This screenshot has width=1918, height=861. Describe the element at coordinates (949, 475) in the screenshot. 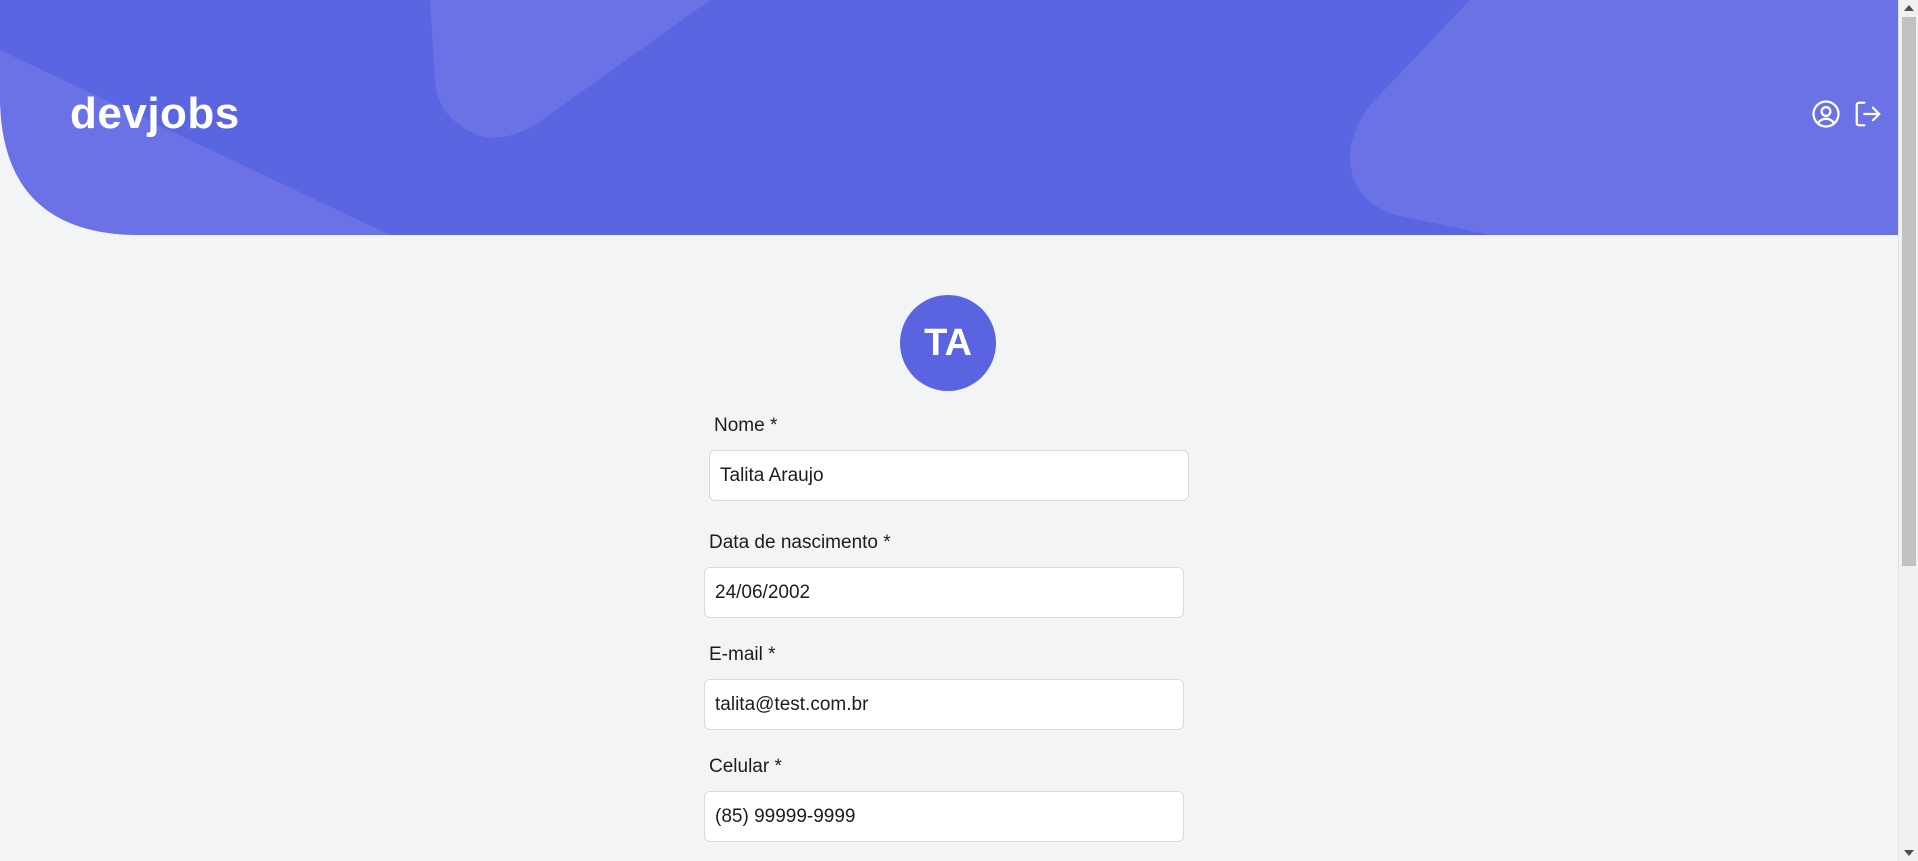

I see `name-field` at that location.